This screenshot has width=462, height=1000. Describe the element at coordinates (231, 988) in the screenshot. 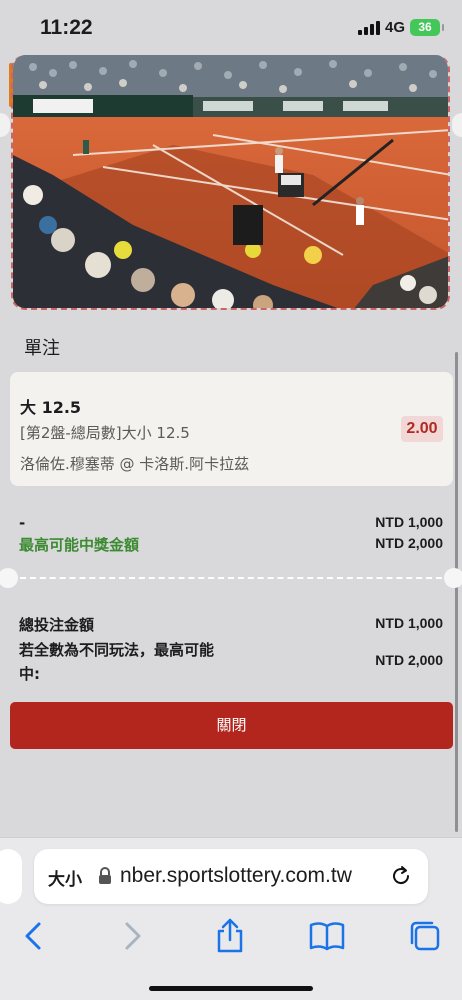

I see `home-indicator` at that location.